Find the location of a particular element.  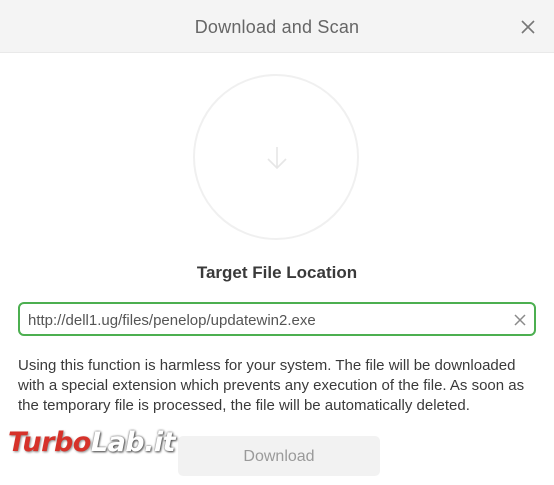

url-field is located at coordinates (277, 319).